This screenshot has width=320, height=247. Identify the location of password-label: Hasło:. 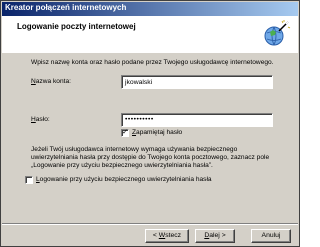
(40, 119).